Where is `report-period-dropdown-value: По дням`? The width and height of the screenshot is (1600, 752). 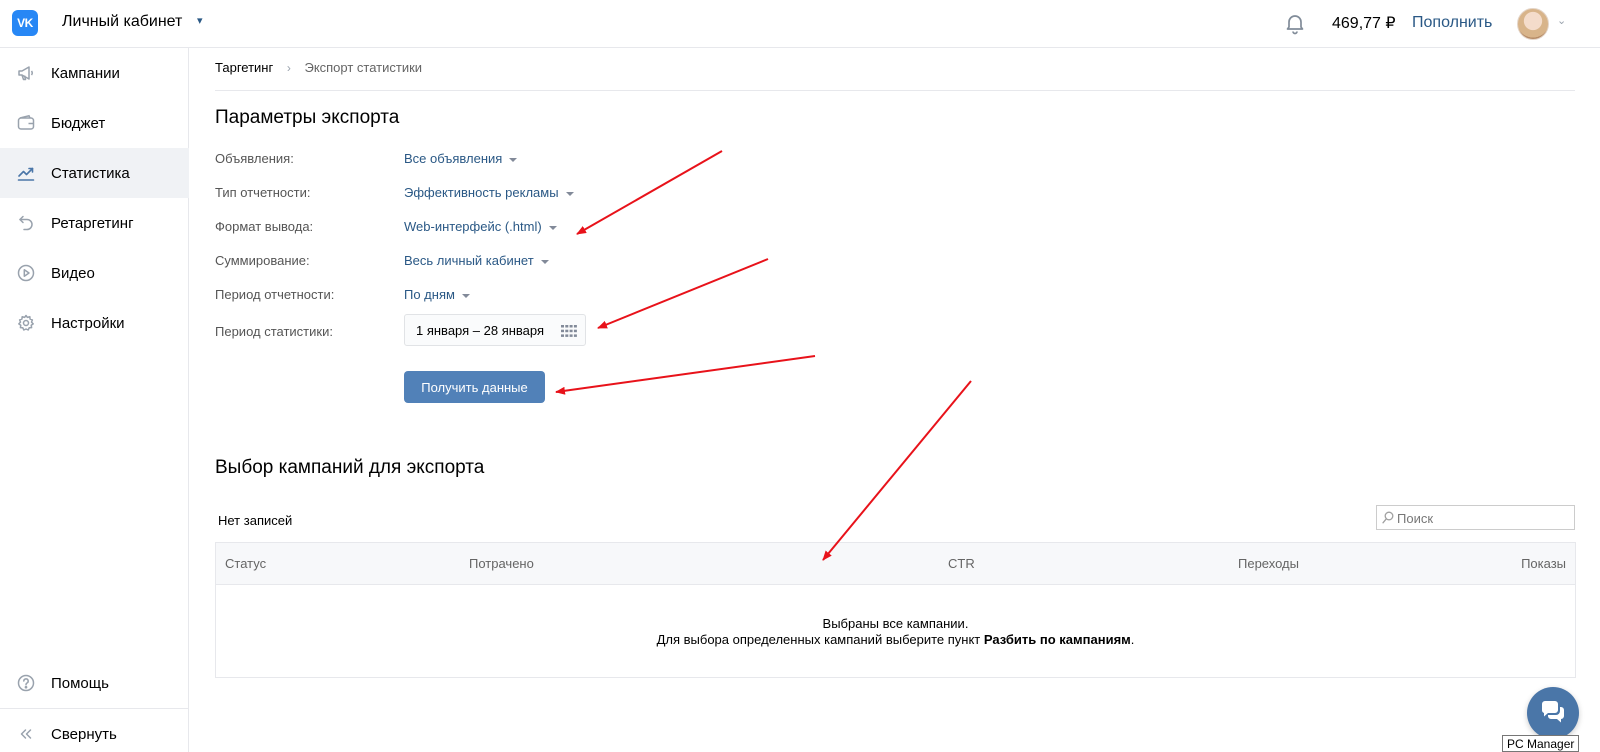
report-period-dropdown-value: По дням is located at coordinates (429, 294).